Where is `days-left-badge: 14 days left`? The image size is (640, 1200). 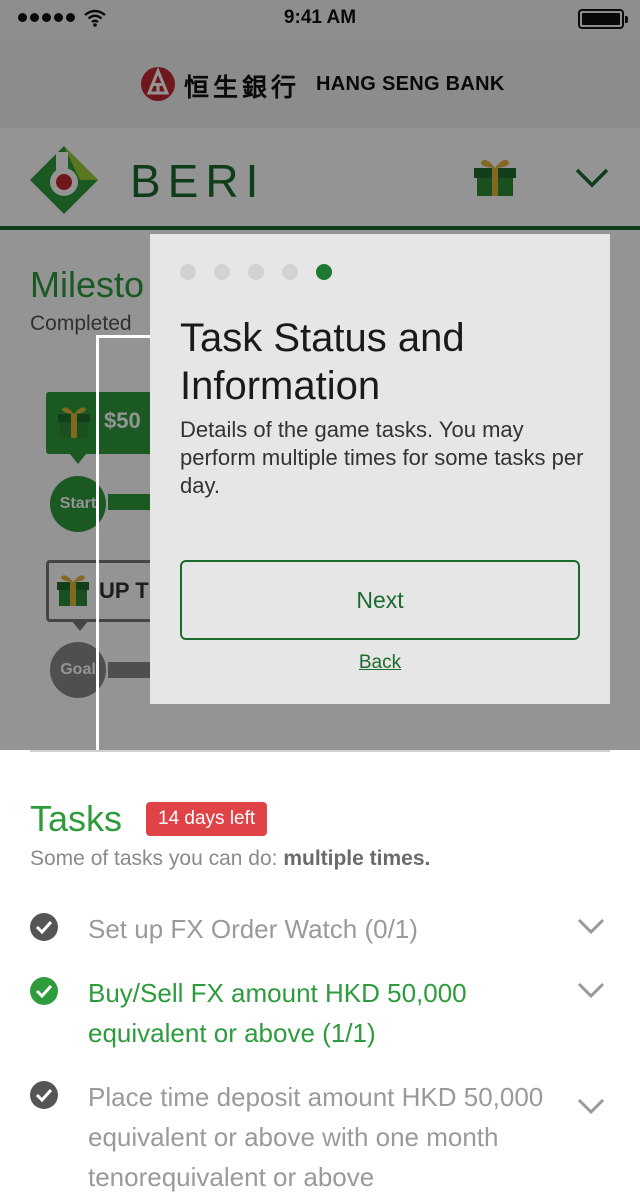
days-left-badge: 14 days left is located at coordinates (207, 819).